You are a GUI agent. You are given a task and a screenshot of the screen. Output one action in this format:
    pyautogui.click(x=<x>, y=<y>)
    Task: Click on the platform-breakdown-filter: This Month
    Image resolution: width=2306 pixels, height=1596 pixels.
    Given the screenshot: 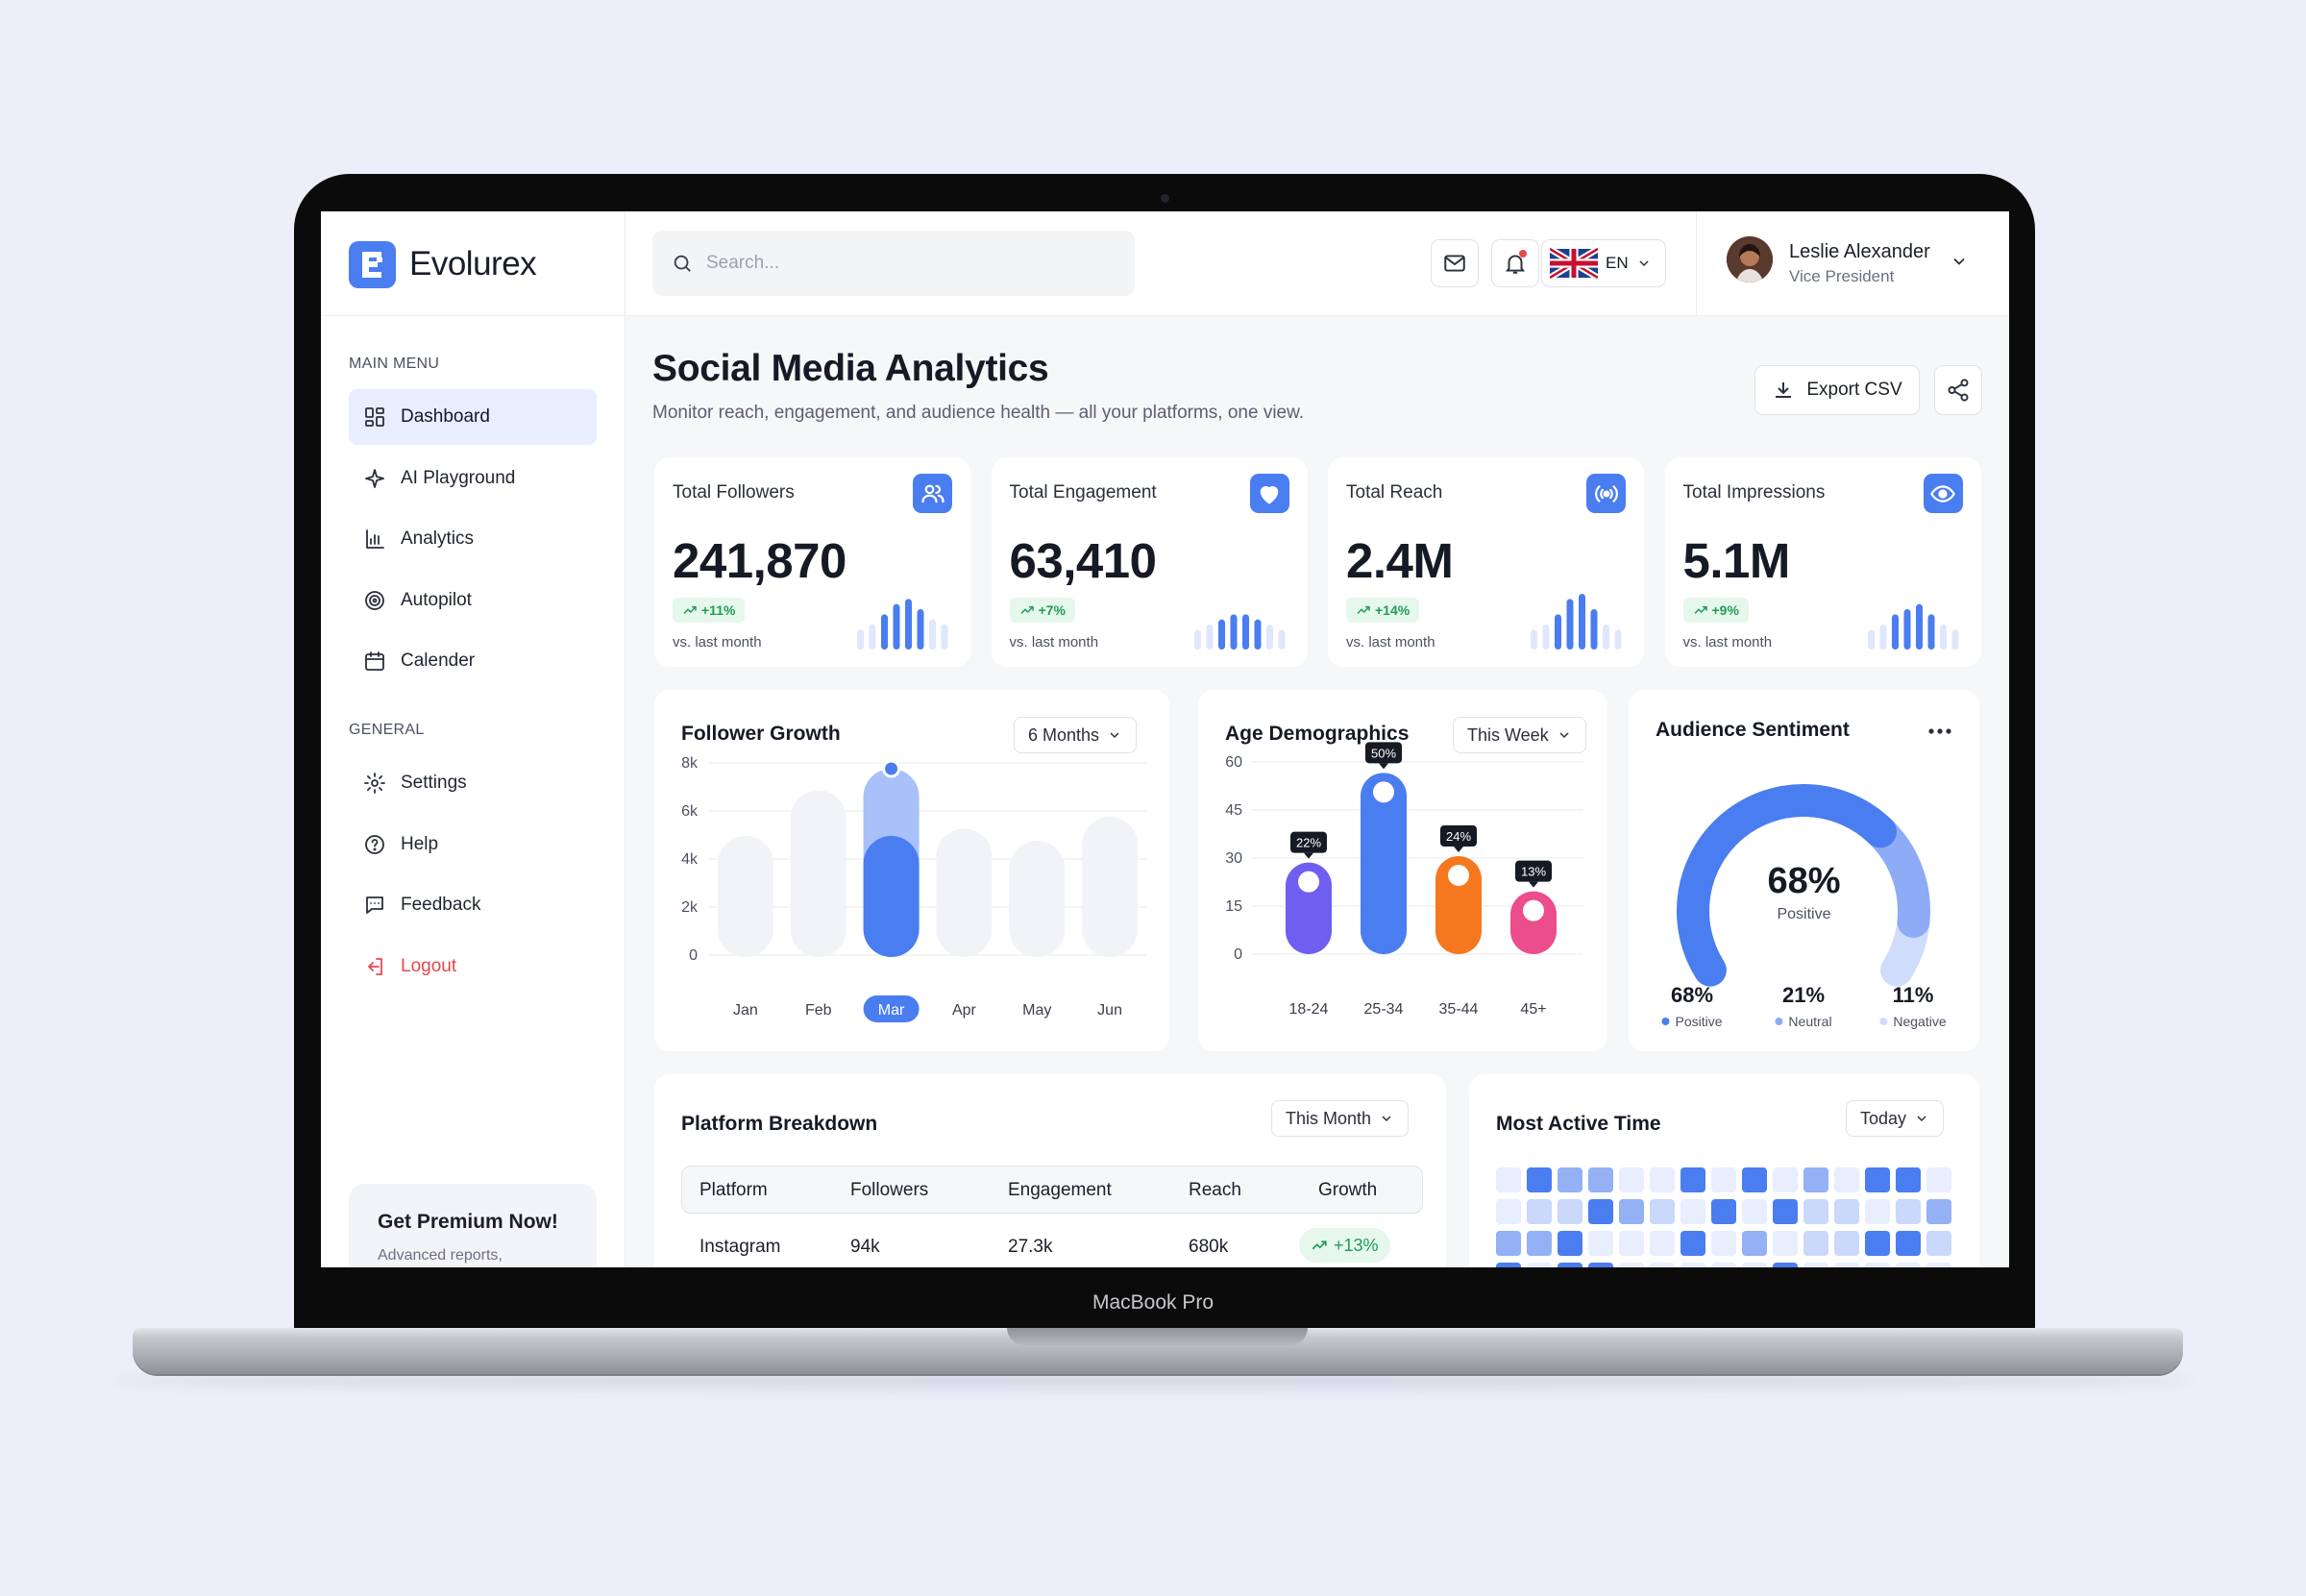 What is the action you would take?
    pyautogui.click(x=1341, y=1118)
    